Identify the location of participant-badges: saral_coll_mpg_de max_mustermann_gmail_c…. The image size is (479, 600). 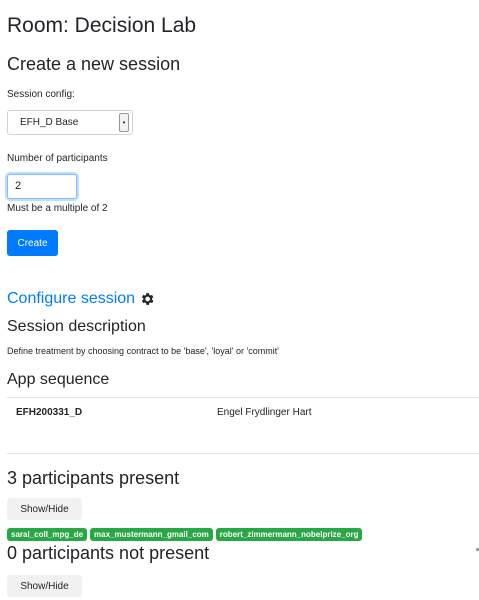
(185, 534).